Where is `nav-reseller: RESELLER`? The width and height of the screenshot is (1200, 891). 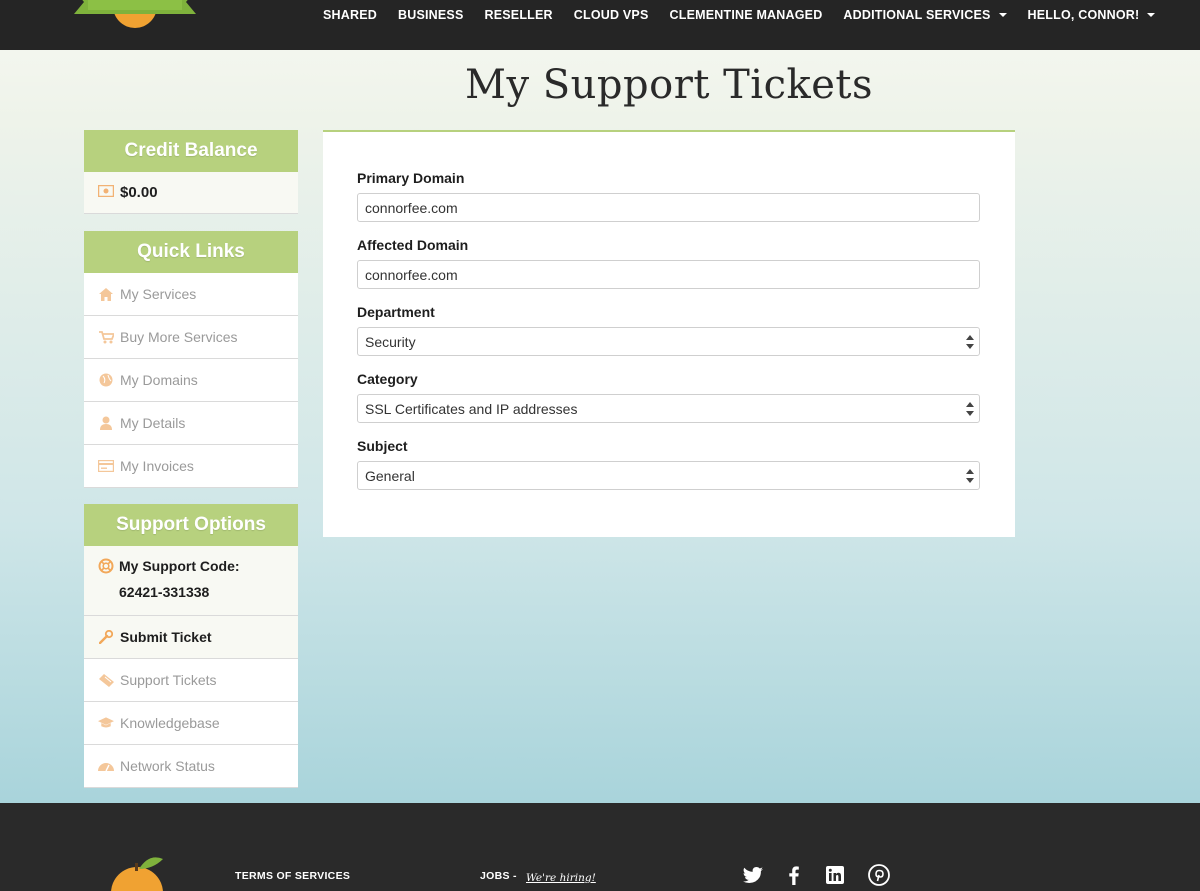
nav-reseller: RESELLER is located at coordinates (519, 15).